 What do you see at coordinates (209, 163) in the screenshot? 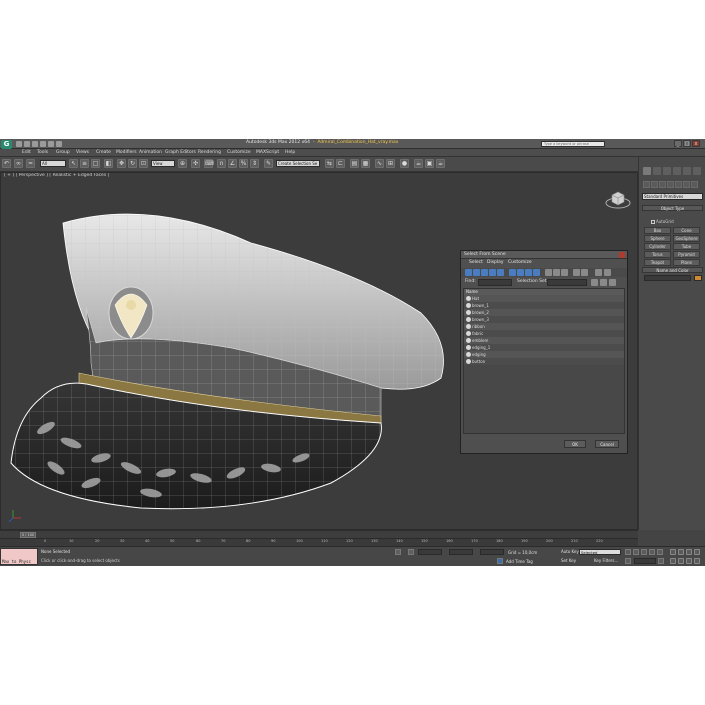
I see `keyboard-shortcut-icon: ⌨` at bounding box center [209, 163].